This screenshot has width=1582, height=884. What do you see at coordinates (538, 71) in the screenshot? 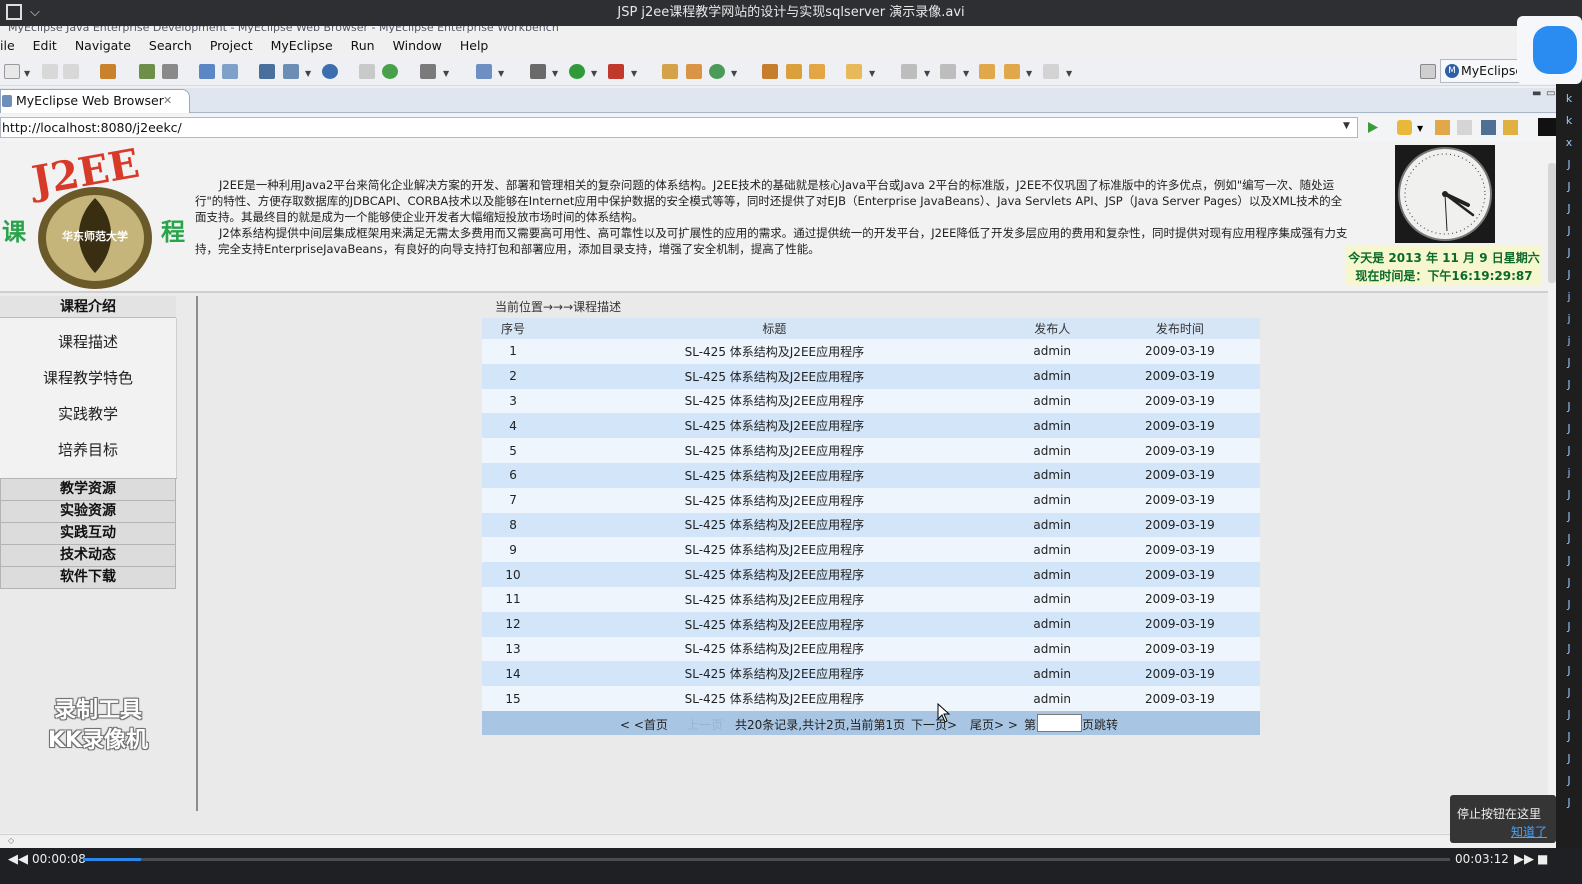
I see `bug-icon` at bounding box center [538, 71].